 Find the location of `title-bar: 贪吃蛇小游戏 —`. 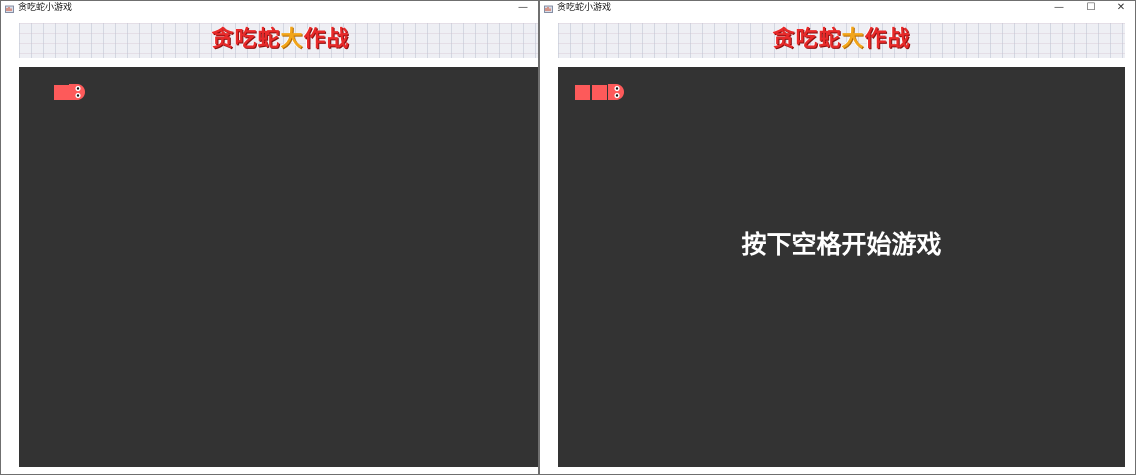

title-bar: 贪吃蛇小游戏 — is located at coordinates (269, 8).